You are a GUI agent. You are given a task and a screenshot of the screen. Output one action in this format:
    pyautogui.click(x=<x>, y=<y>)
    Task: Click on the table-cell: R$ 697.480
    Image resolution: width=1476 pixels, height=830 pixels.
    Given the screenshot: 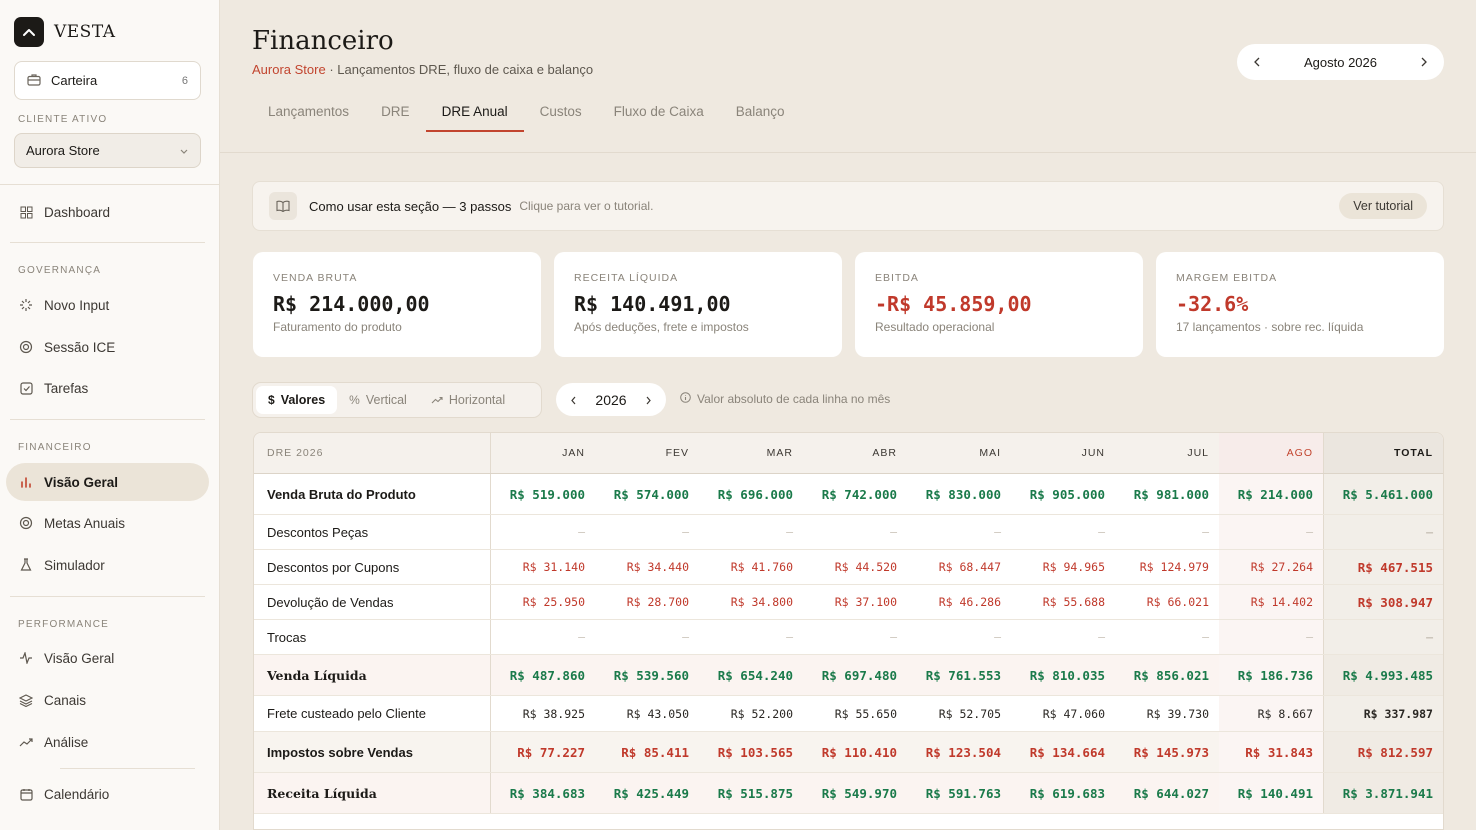 What is the action you would take?
    pyautogui.click(x=855, y=675)
    